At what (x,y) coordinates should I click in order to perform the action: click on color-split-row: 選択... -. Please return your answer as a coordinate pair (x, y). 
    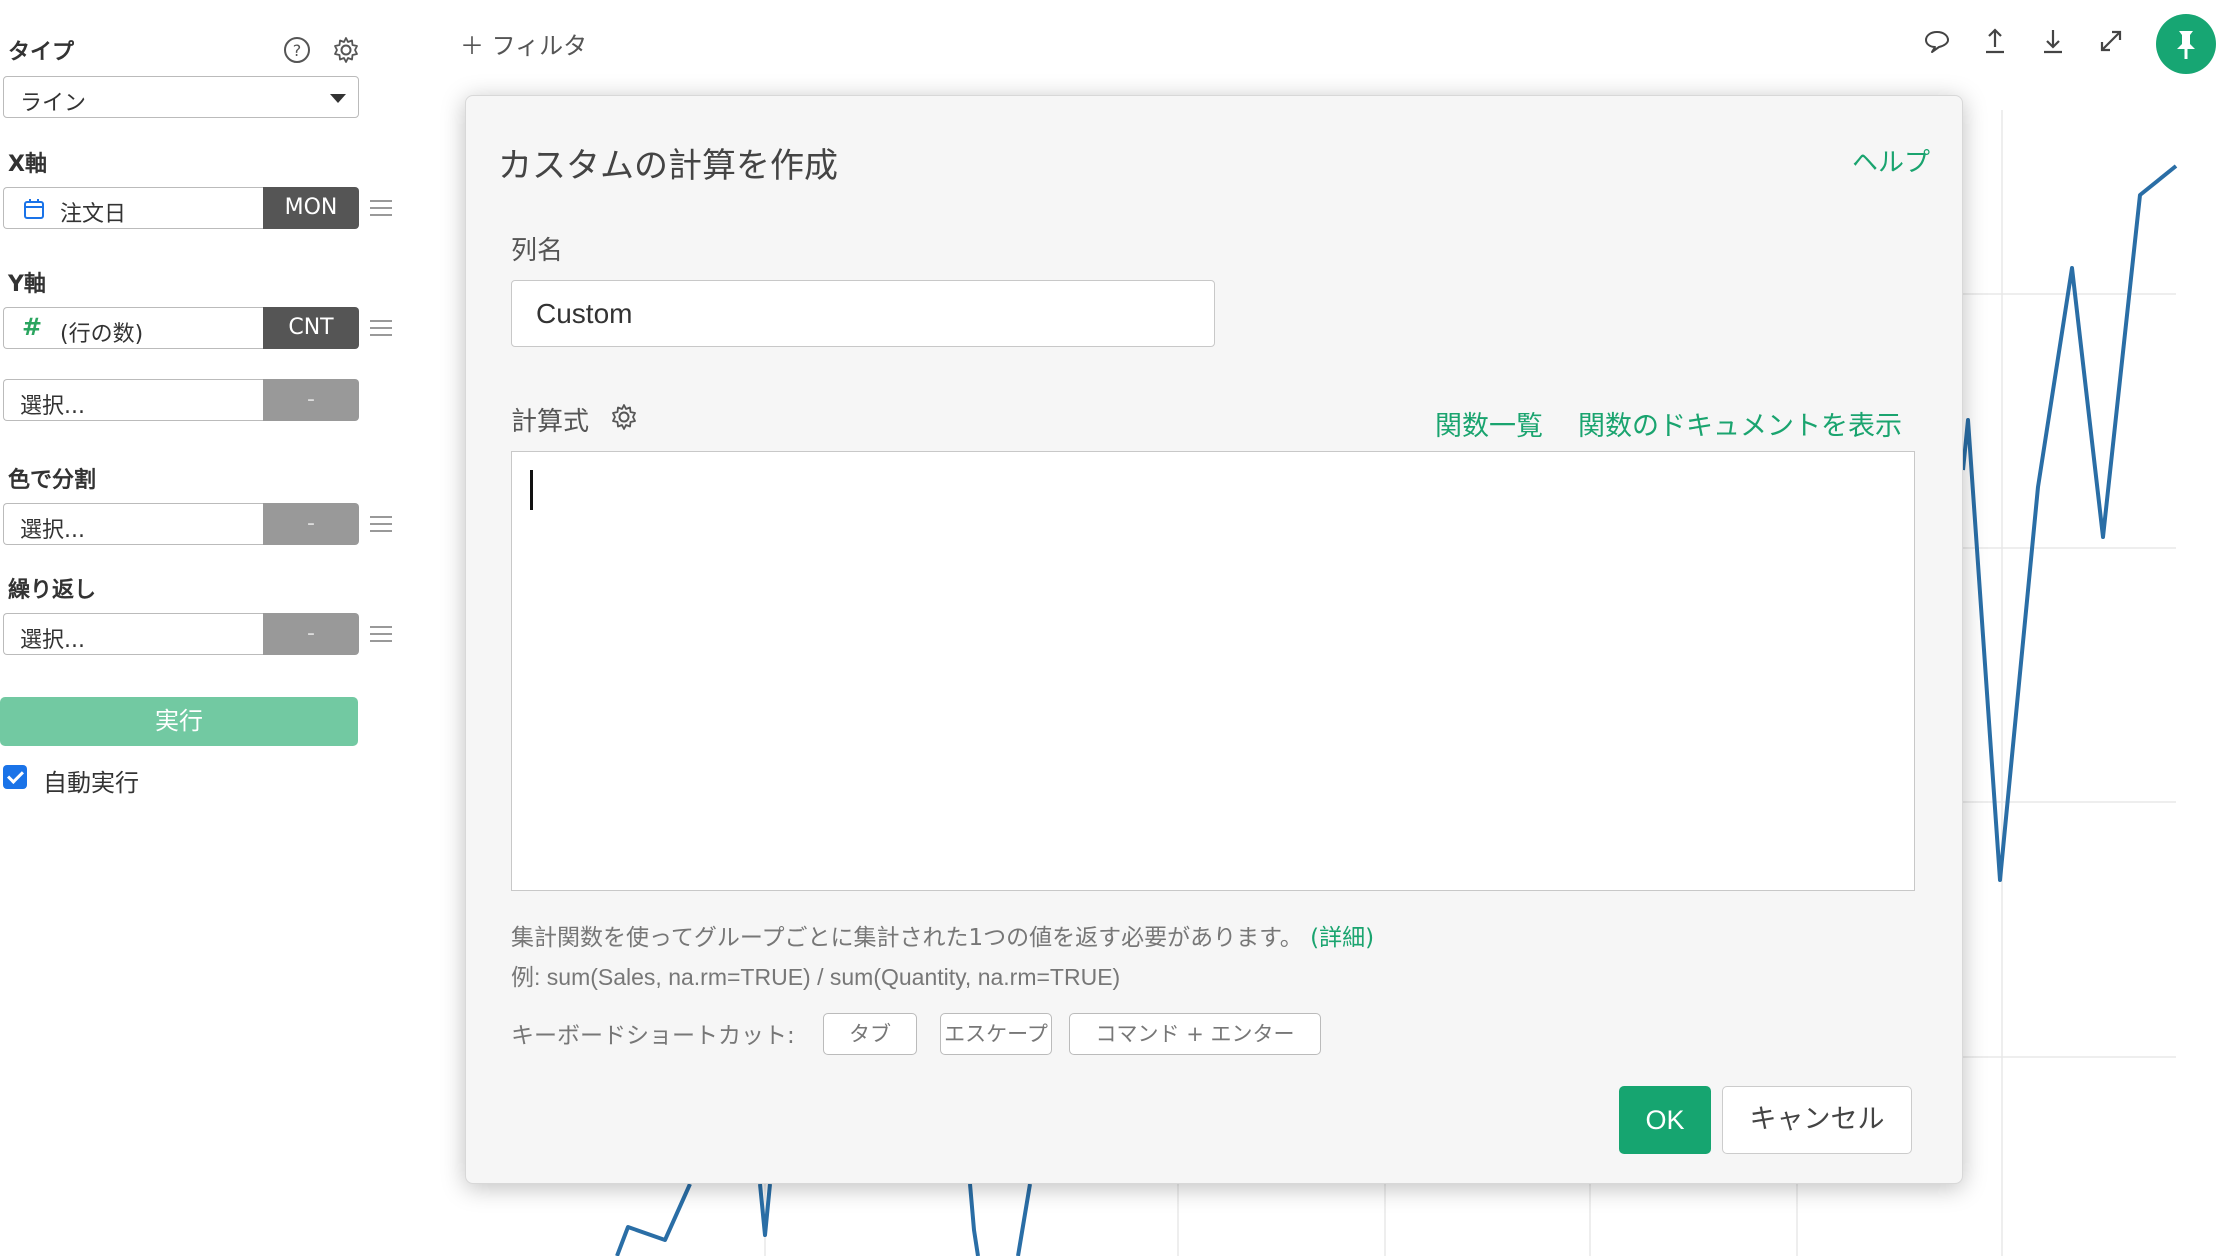
    Looking at the image, I should click on (181, 524).